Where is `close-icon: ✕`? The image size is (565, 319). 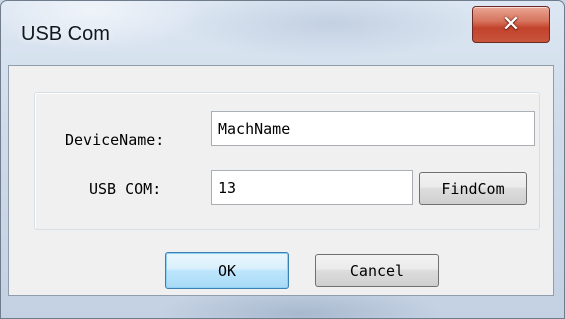 close-icon: ✕ is located at coordinates (511, 24).